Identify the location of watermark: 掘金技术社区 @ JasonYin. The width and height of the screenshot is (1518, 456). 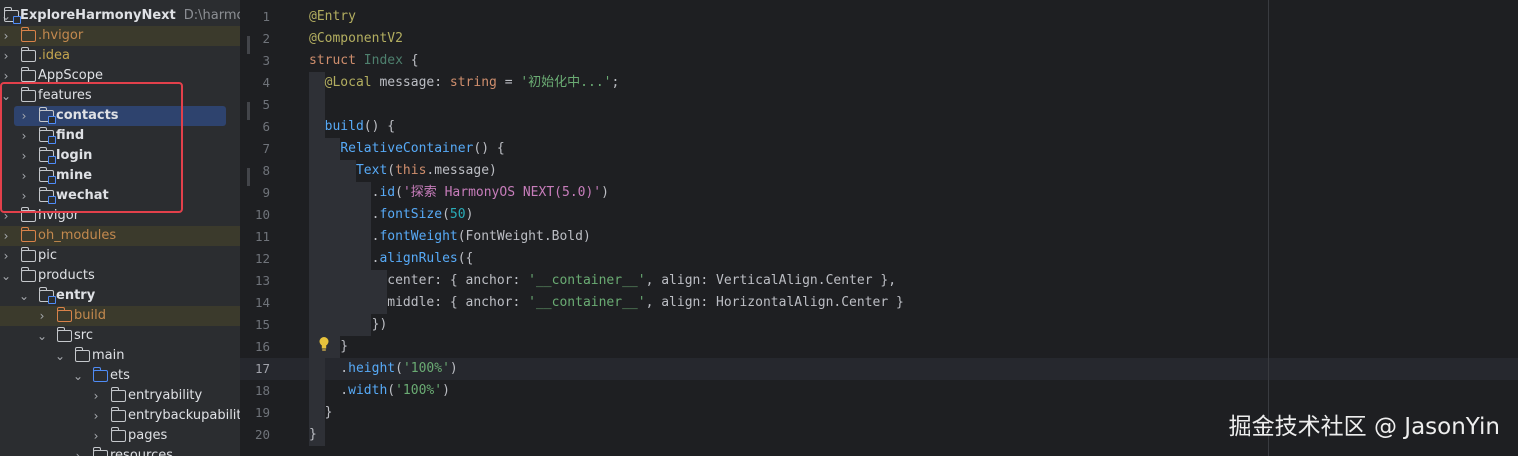
(1364, 427).